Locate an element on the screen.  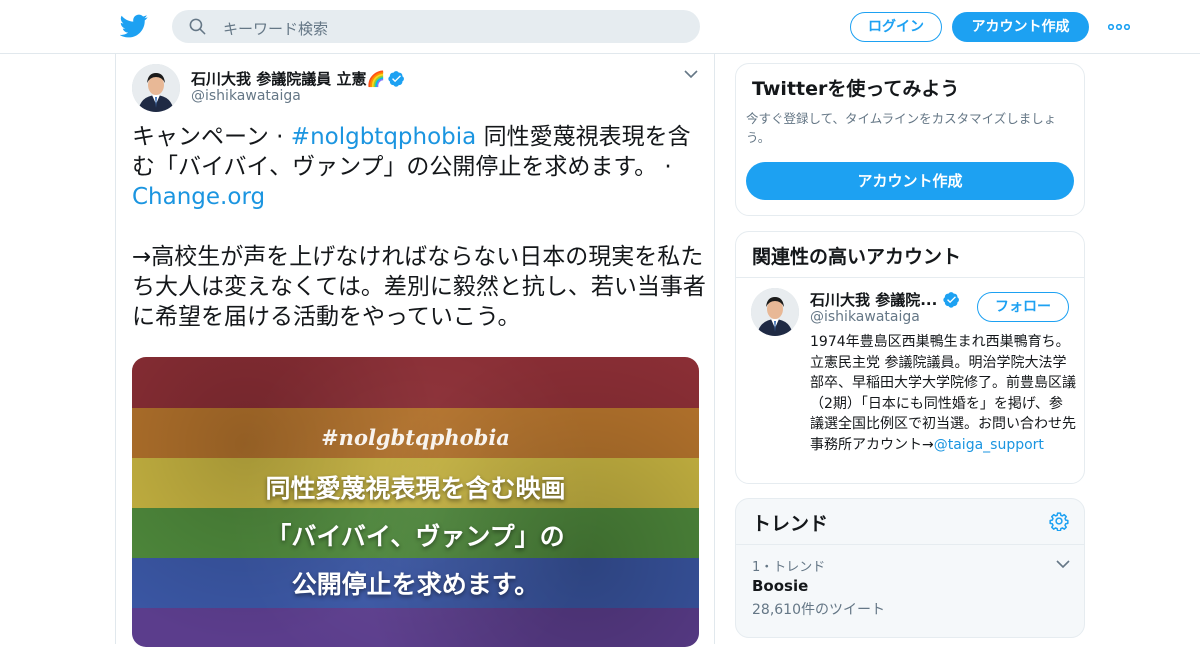
trends-card: トレンド 1・トレンド Boosie 28,610件のツイート is located at coordinates (910, 568).